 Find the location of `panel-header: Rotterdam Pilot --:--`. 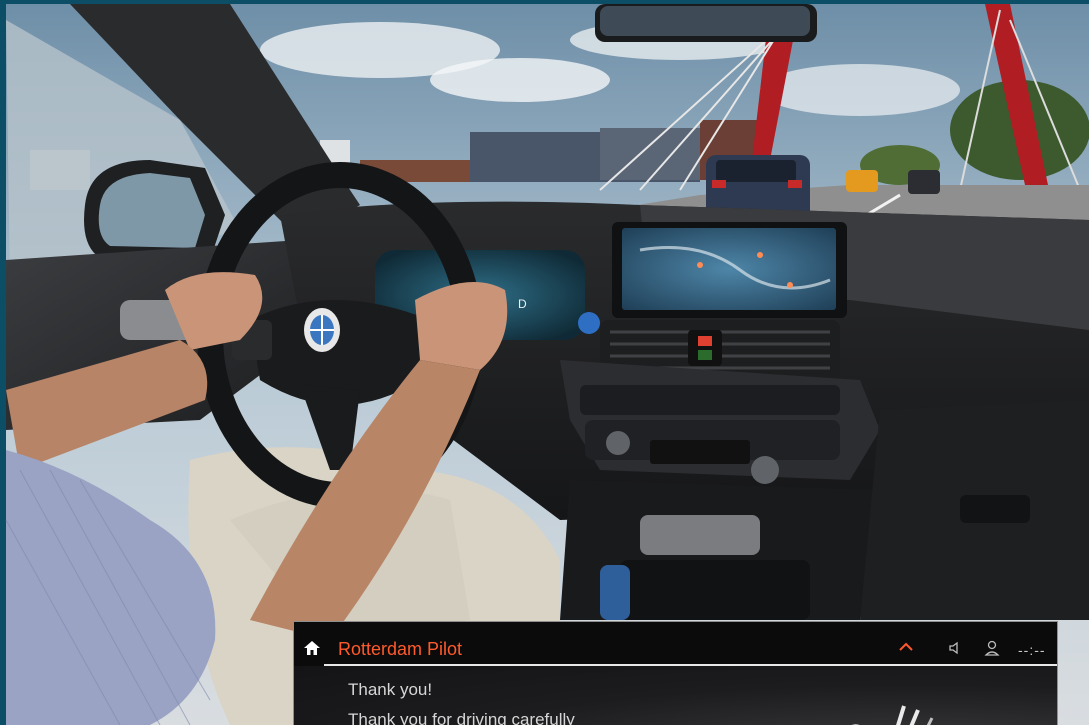

panel-header: Rotterdam Pilot --:-- is located at coordinates (675, 644).